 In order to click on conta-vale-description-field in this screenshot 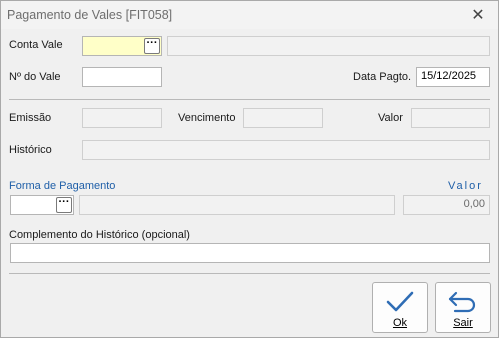, I will do `click(328, 46)`.